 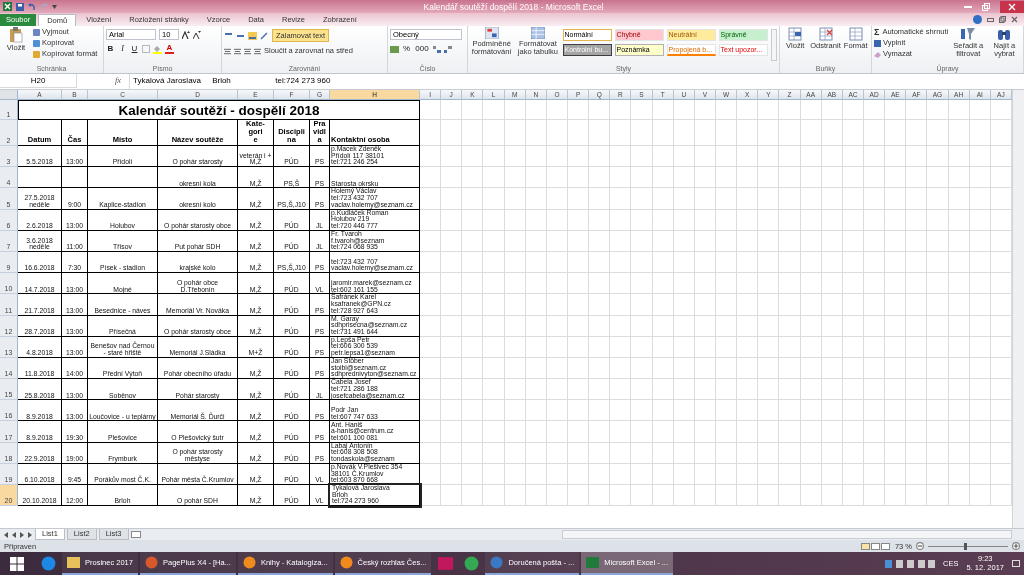 I want to click on window-title: Kalendář soutěží dospělí 2018 - Microsoft Excel, so click(x=513, y=6).